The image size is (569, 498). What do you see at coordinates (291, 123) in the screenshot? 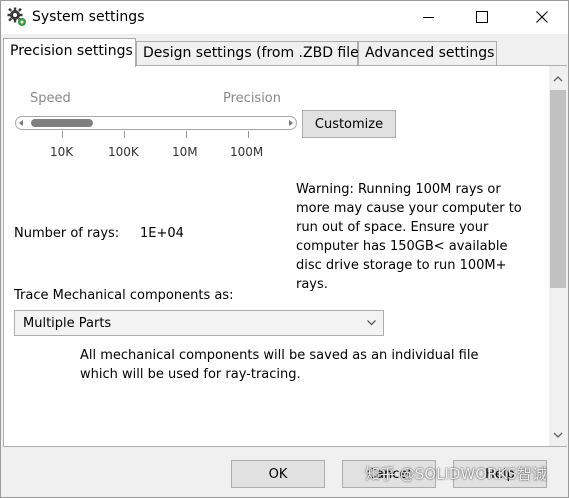
I see `slider-right-arrow-icon` at bounding box center [291, 123].